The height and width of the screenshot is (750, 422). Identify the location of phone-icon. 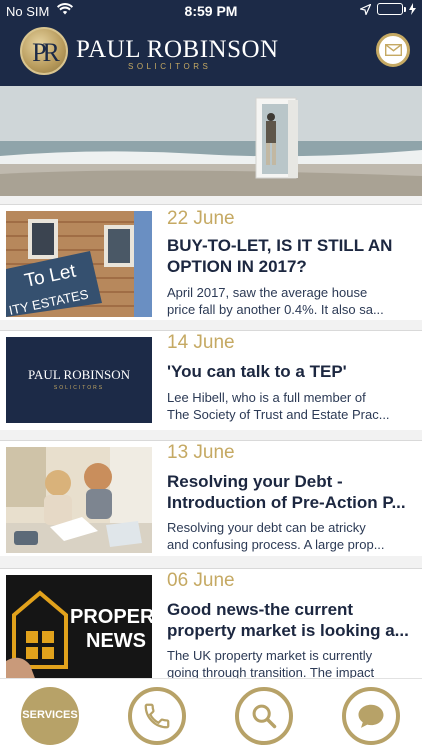
(157, 716).